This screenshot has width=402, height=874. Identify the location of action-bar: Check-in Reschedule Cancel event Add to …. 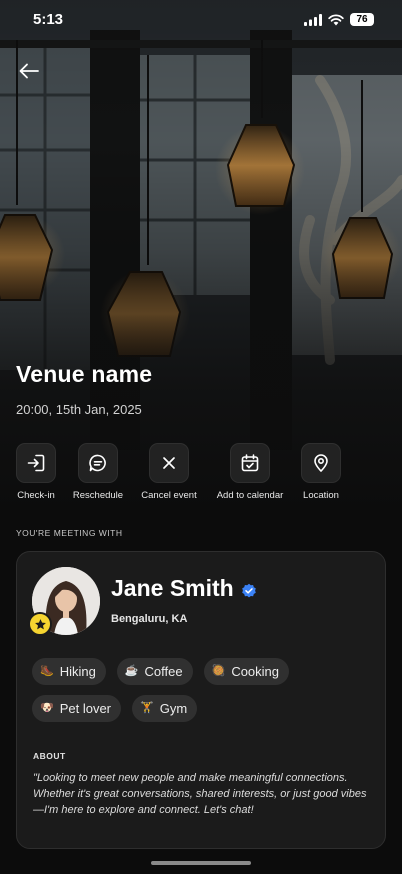
(201, 473).